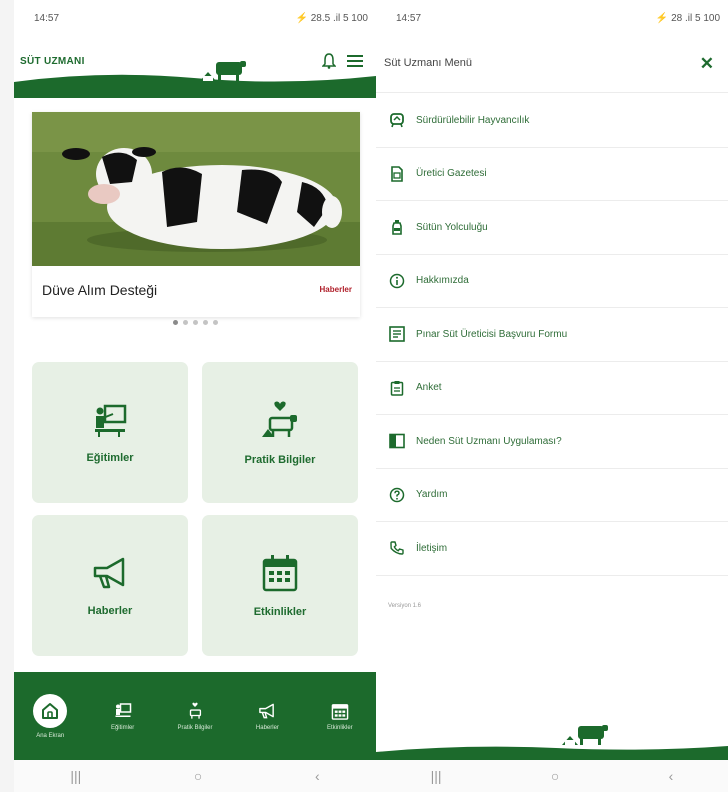  What do you see at coordinates (110, 610) in the screenshot?
I see `tile-label: Haberler` at bounding box center [110, 610].